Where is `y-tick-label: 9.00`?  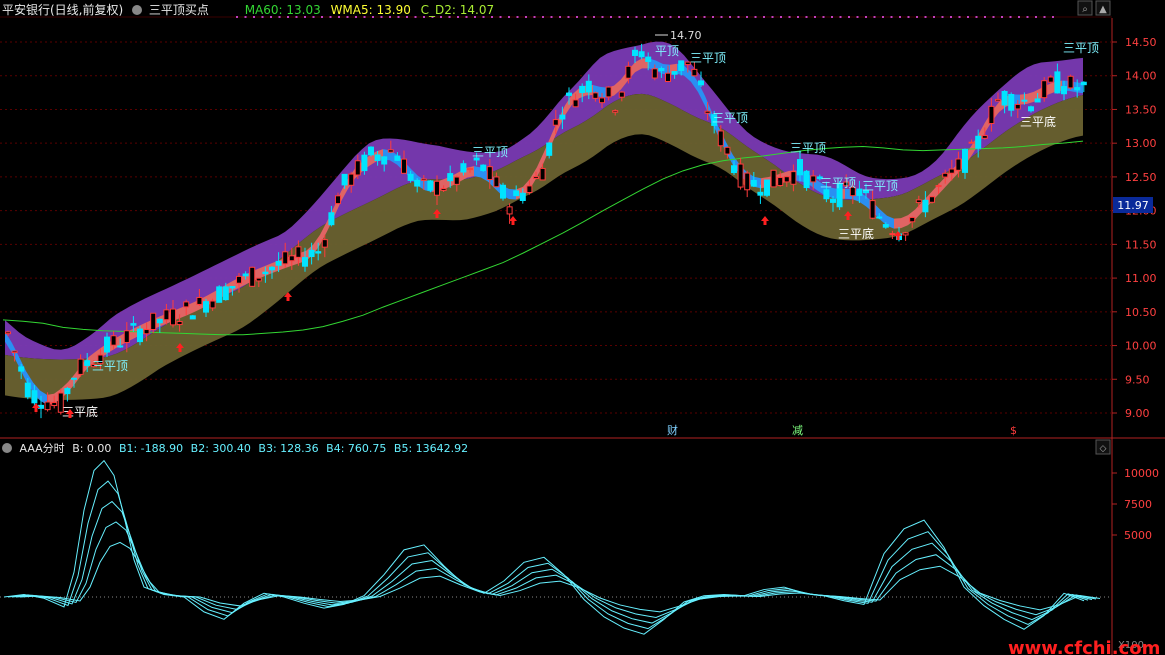 y-tick-label: 9.00 is located at coordinates (1137, 413).